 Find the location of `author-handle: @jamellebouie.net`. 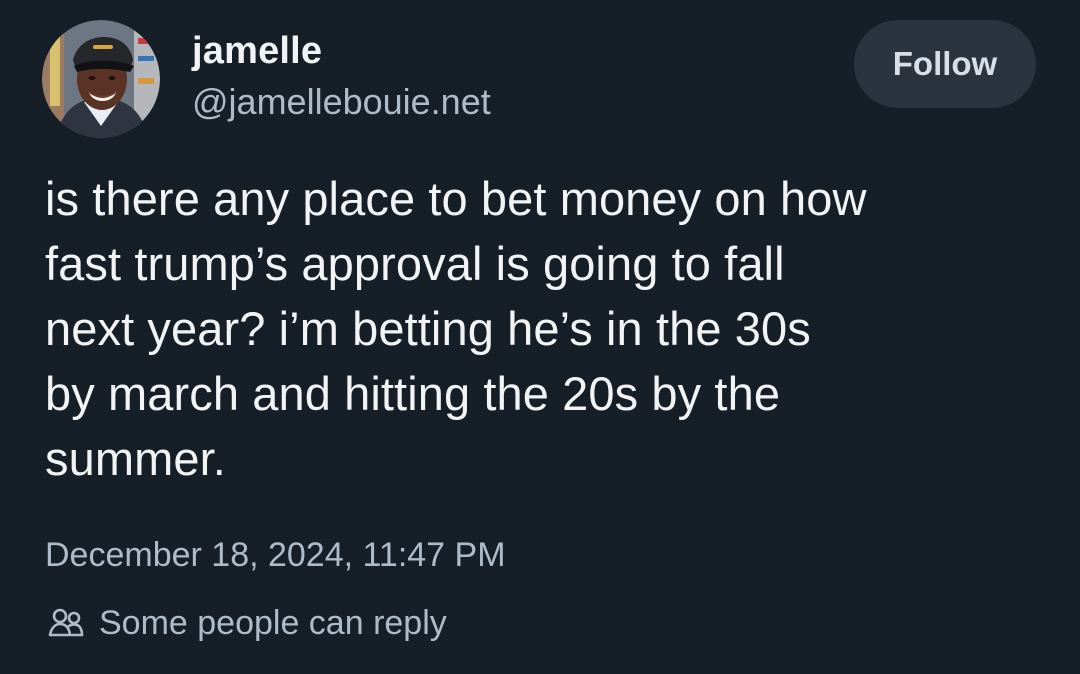

author-handle: @jamellebouie.net is located at coordinates (341, 102).